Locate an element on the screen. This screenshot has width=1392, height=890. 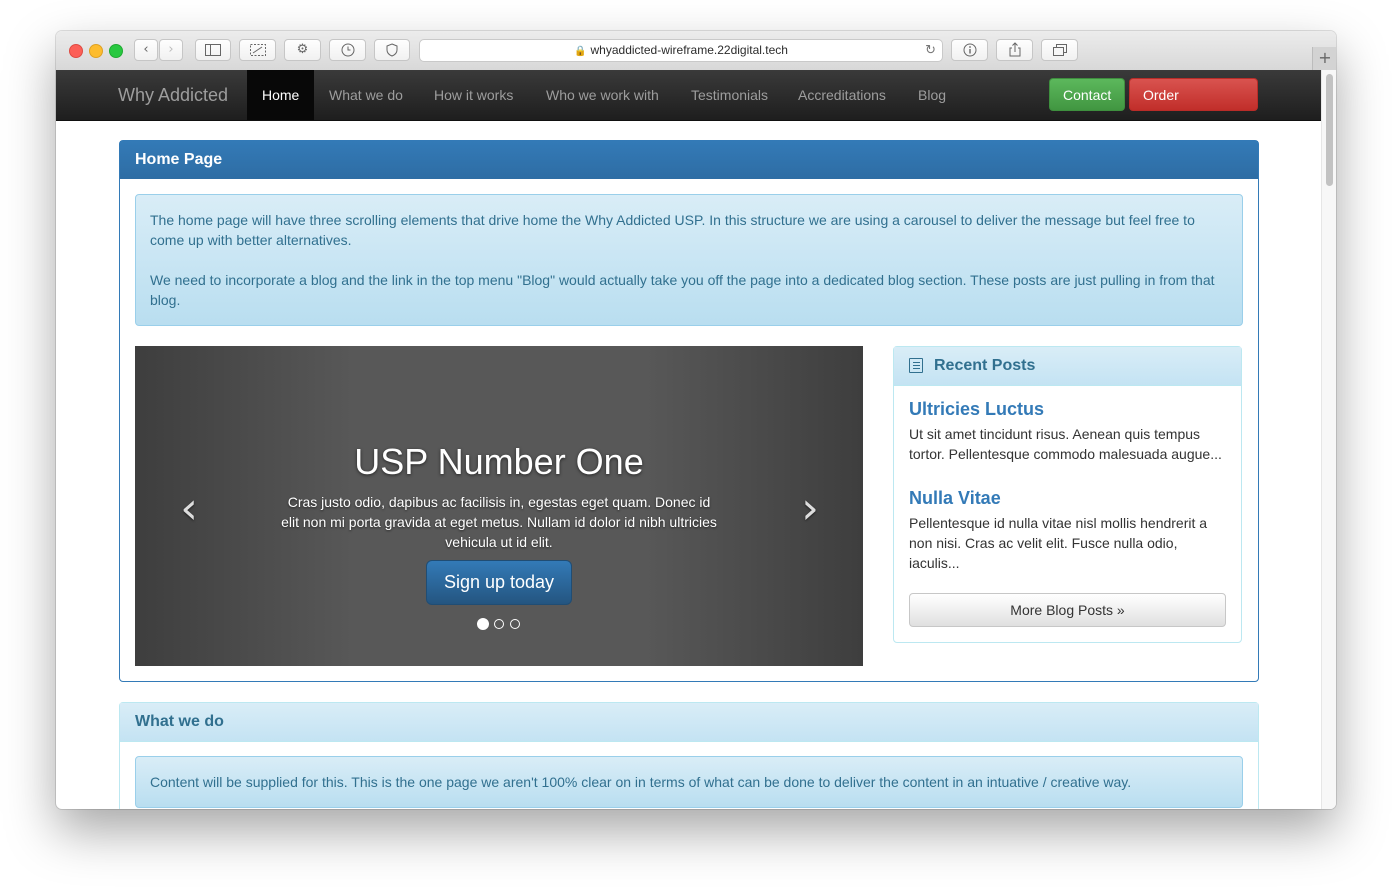
nav-blog: Blog is located at coordinates (932, 95).